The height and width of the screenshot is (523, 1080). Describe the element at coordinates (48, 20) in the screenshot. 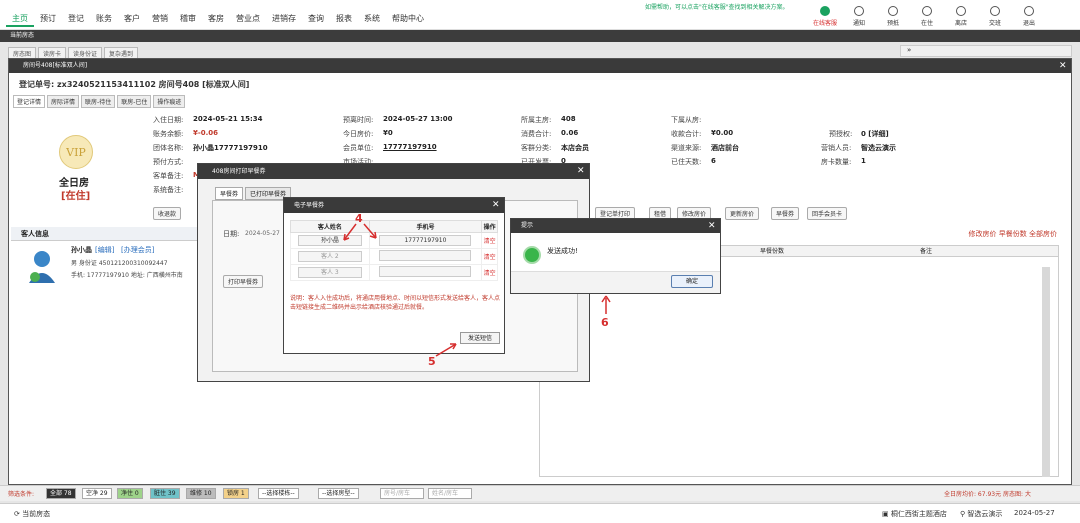

I see `menu-item-reserve: 预订` at that location.